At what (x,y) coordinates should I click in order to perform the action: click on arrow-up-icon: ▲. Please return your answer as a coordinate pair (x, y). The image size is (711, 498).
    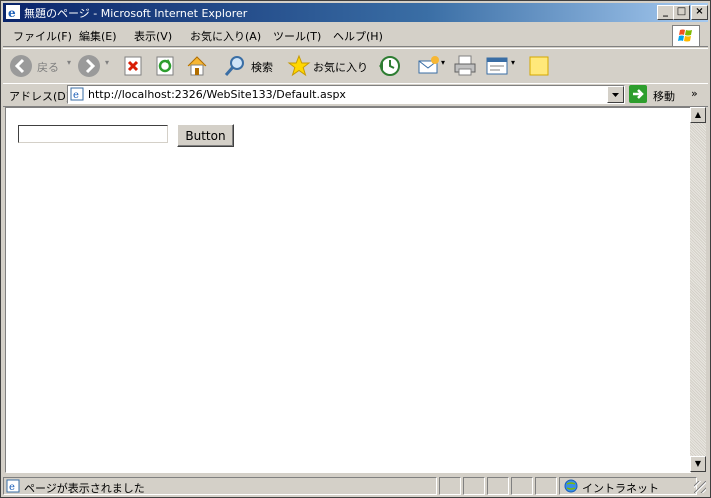
    Looking at the image, I should click on (698, 114).